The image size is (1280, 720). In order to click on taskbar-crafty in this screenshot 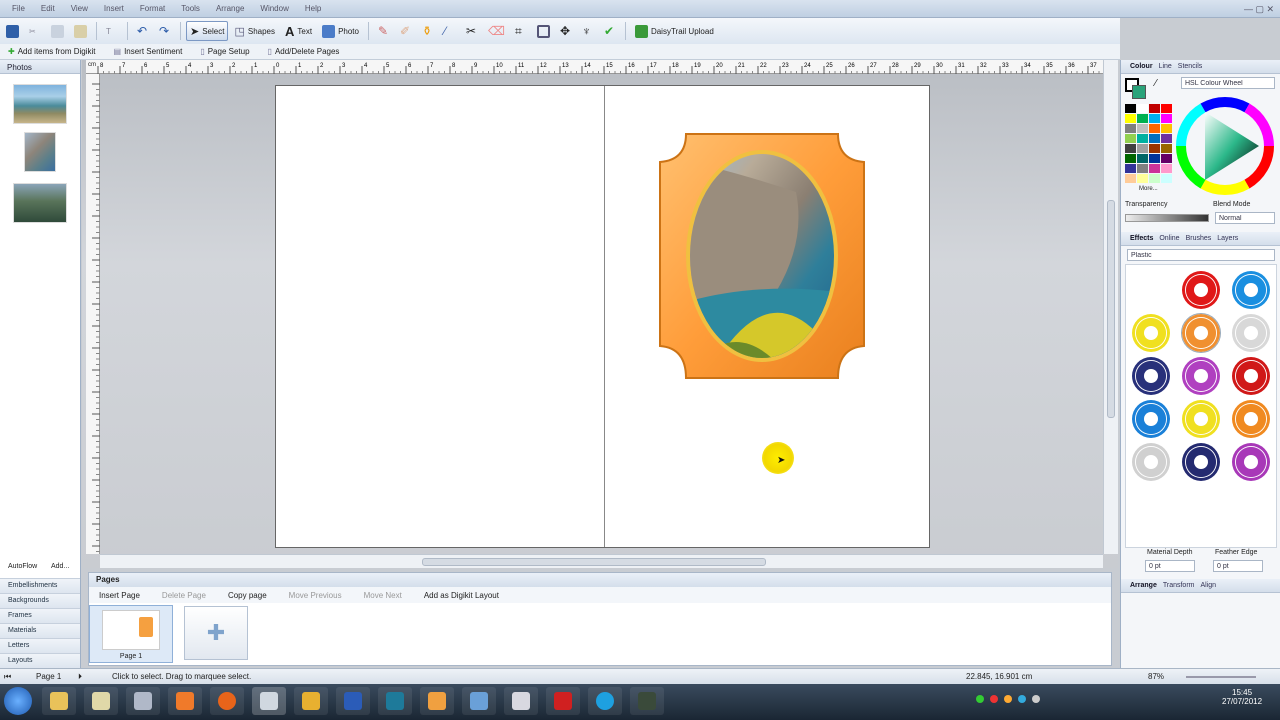, I will do `click(269, 701)`.